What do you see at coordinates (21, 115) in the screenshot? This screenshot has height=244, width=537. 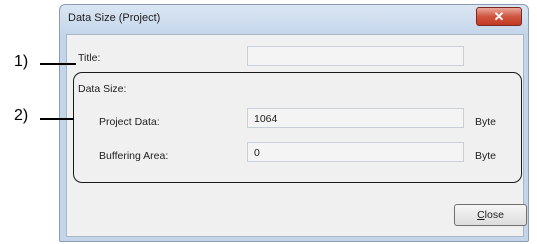 I see `callout-2-label: 2)` at bounding box center [21, 115].